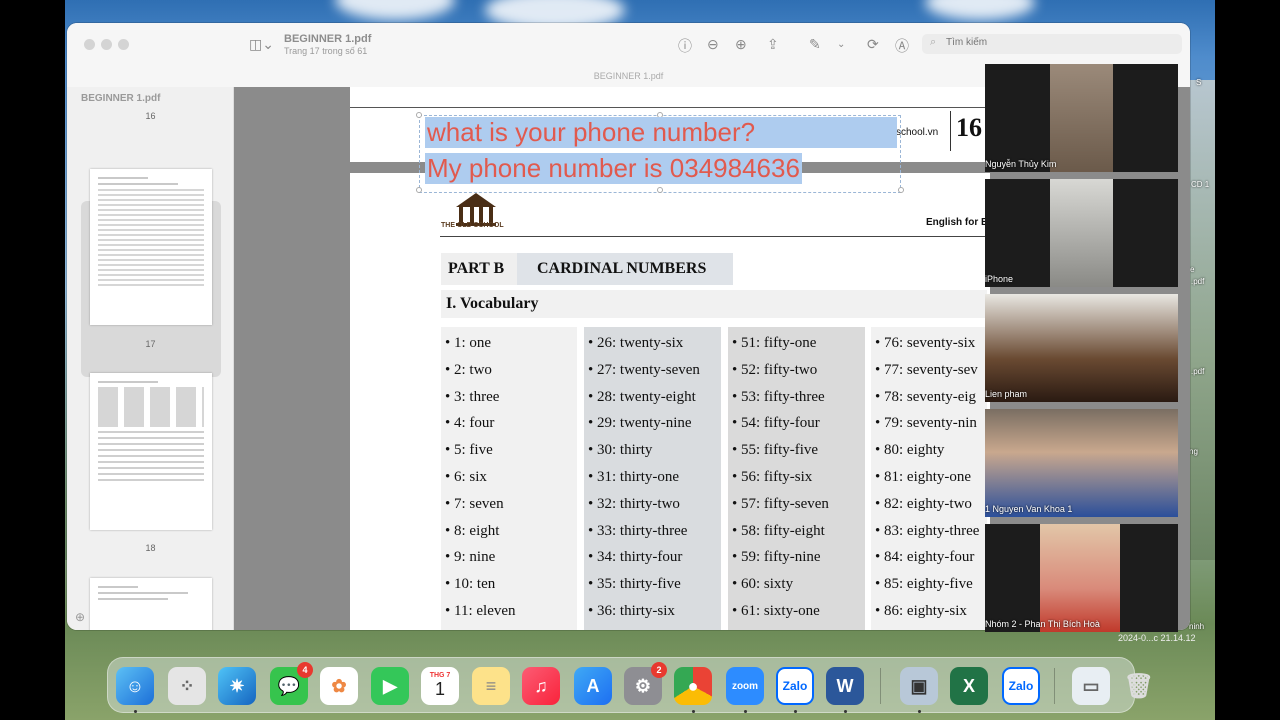  I want to click on vocab-item: • 27: twenty-seven, so click(644, 369).